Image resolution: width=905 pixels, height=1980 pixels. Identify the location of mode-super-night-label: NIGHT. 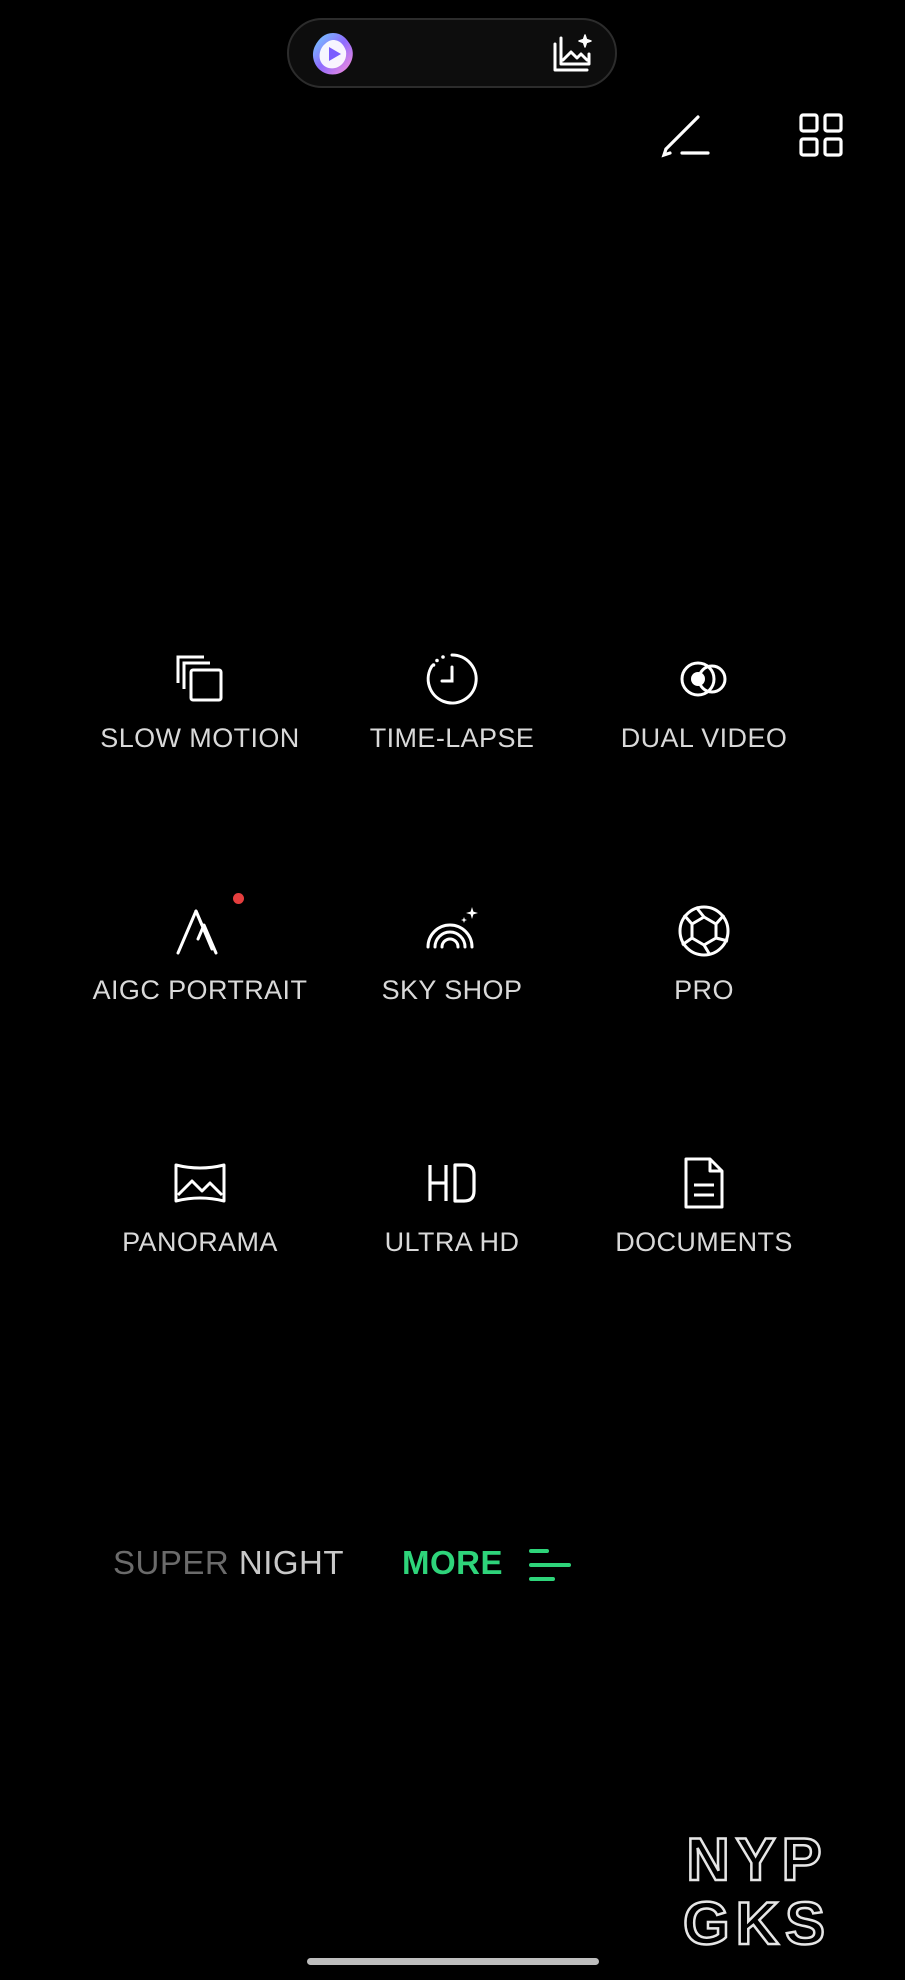
(287, 1562).